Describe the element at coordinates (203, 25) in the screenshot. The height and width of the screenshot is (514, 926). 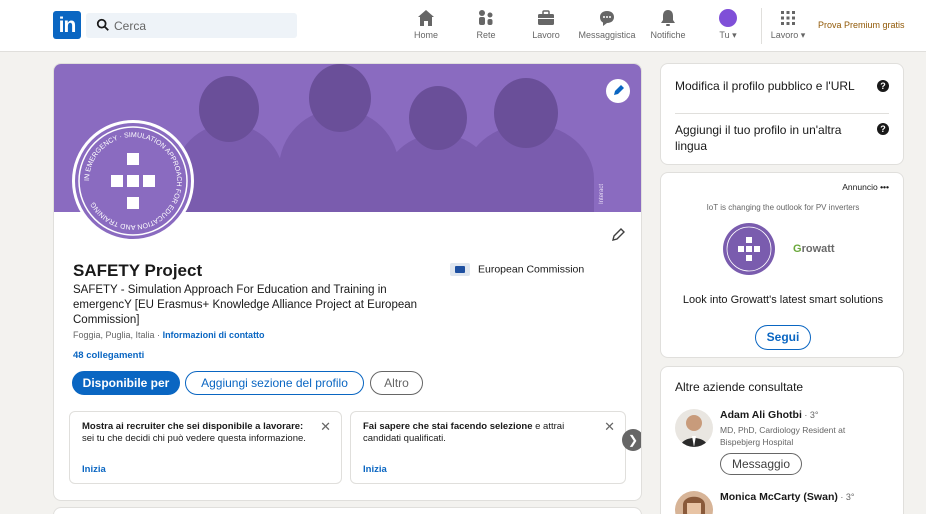
I see `search-input` at that location.